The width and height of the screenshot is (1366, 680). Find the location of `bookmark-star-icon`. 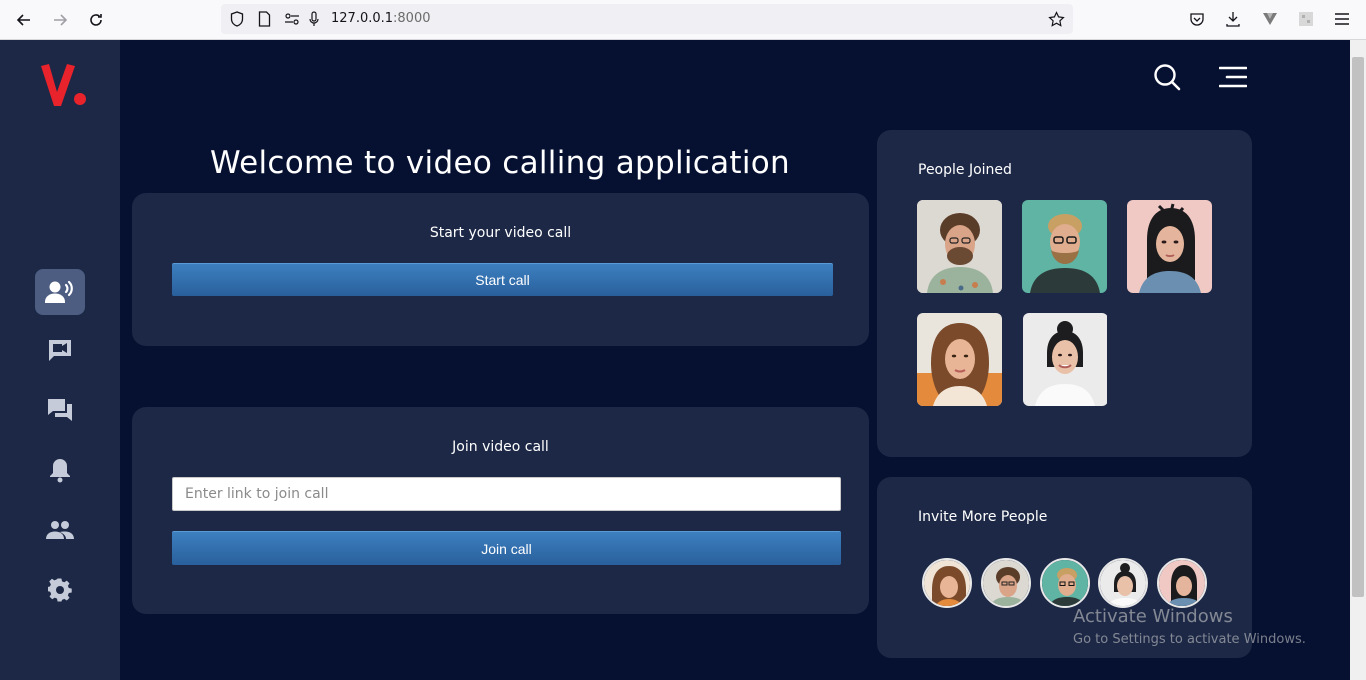

bookmark-star-icon is located at coordinates (1056, 19).